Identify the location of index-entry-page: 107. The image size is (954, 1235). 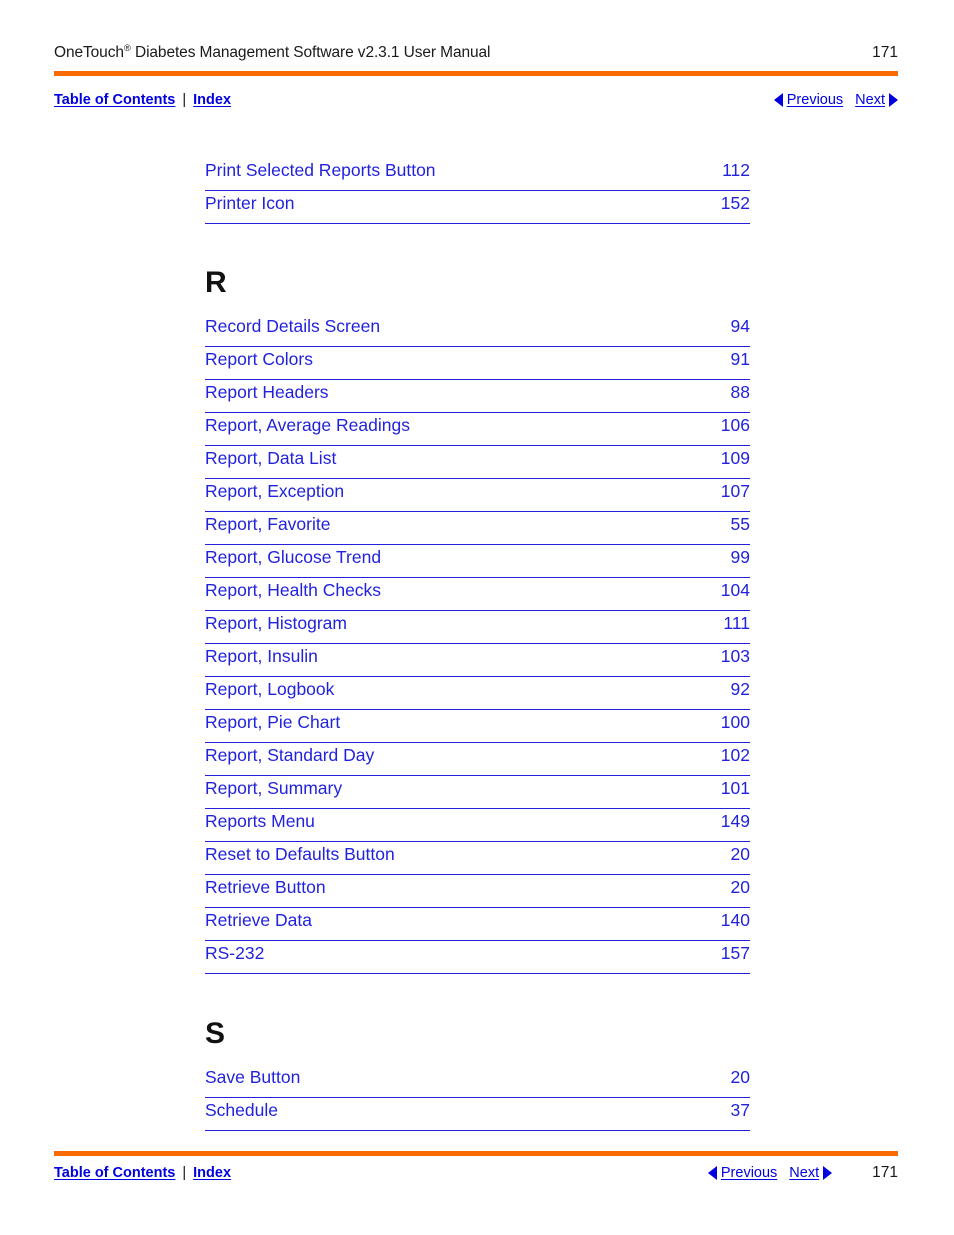
(735, 491).